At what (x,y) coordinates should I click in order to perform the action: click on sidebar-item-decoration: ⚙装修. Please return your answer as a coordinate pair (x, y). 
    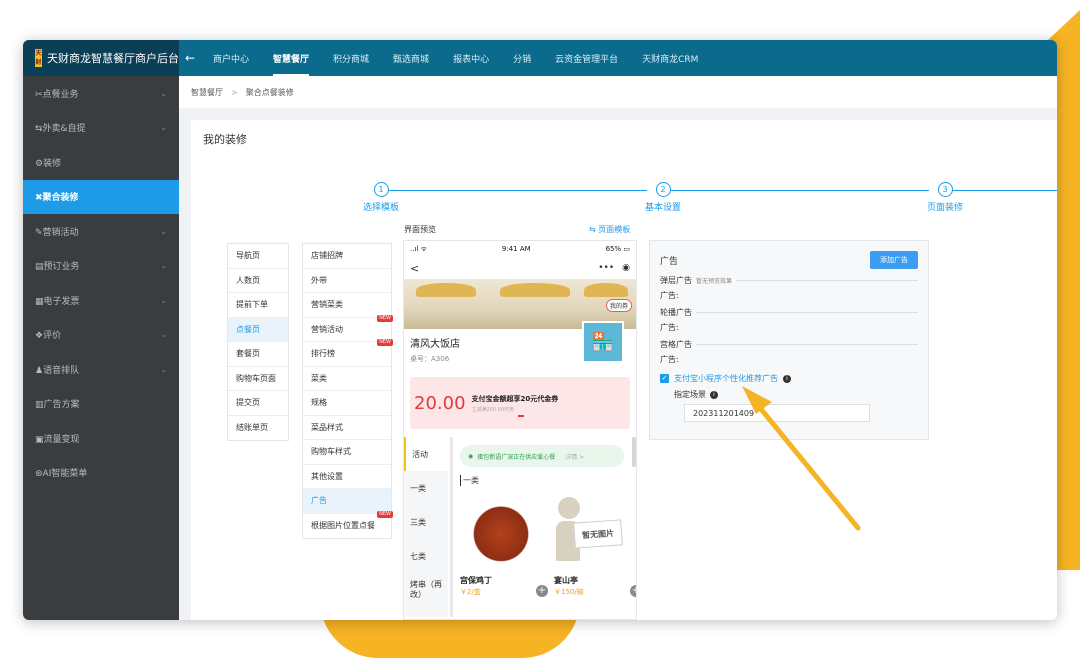
    Looking at the image, I should click on (101, 162).